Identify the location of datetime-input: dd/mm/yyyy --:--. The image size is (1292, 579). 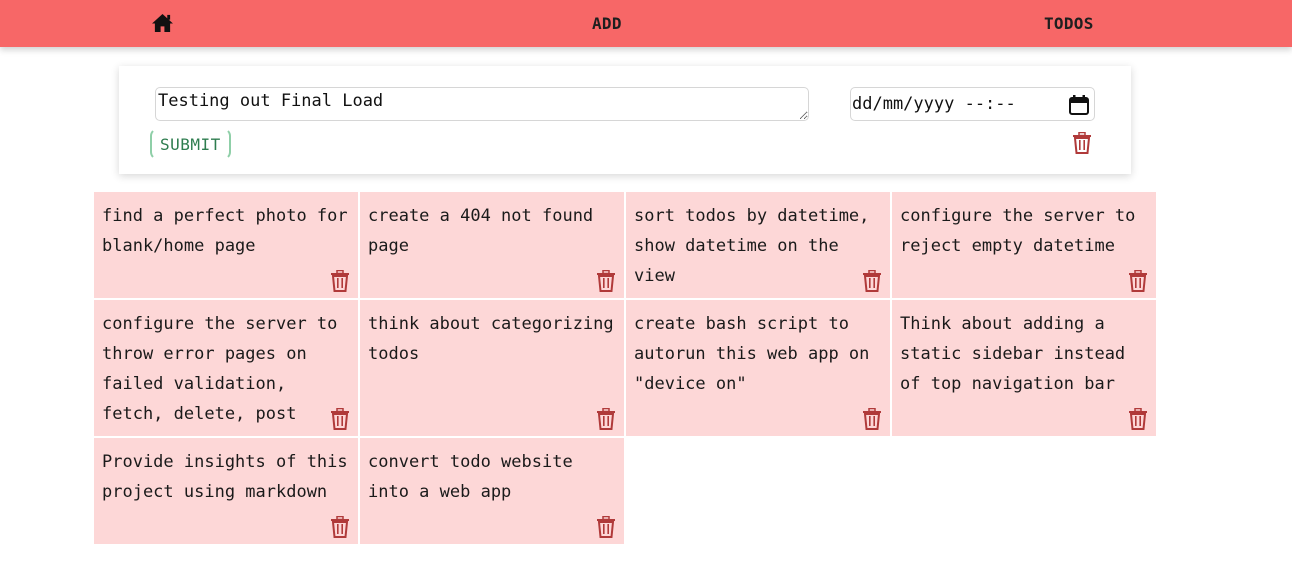
(972, 104).